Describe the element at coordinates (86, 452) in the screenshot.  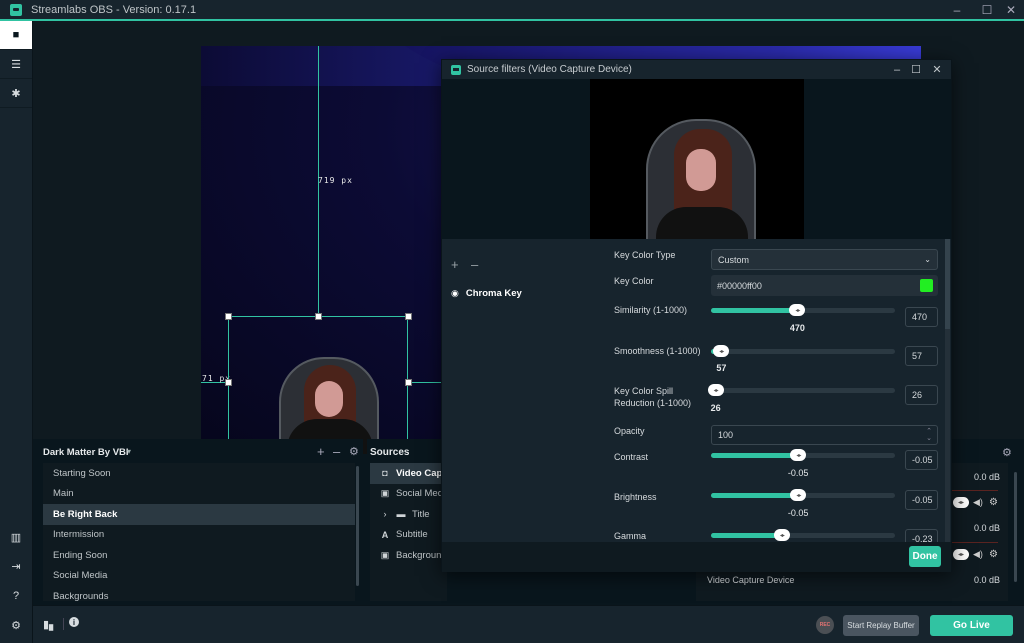
I see `scene-collection-selector: Dark Matter By VBI` at that location.